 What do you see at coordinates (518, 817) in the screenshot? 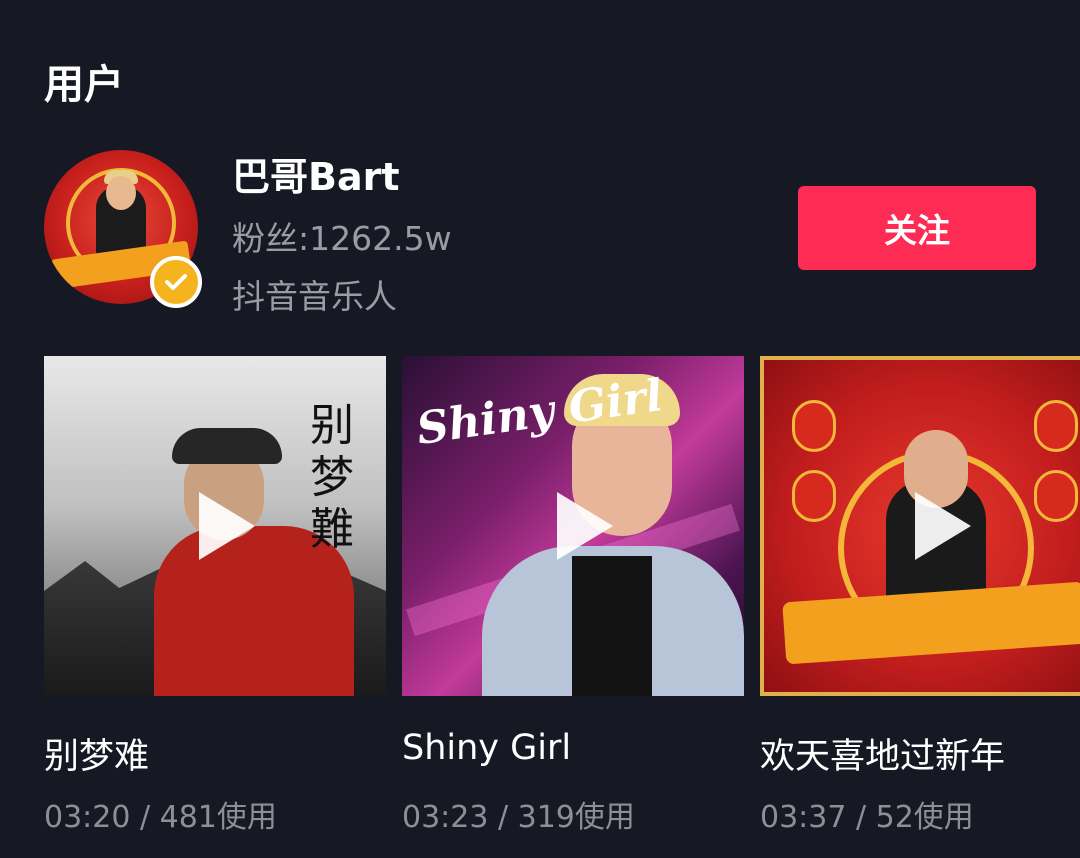
I see `song-meta: 03:23 / 319使用` at bounding box center [518, 817].